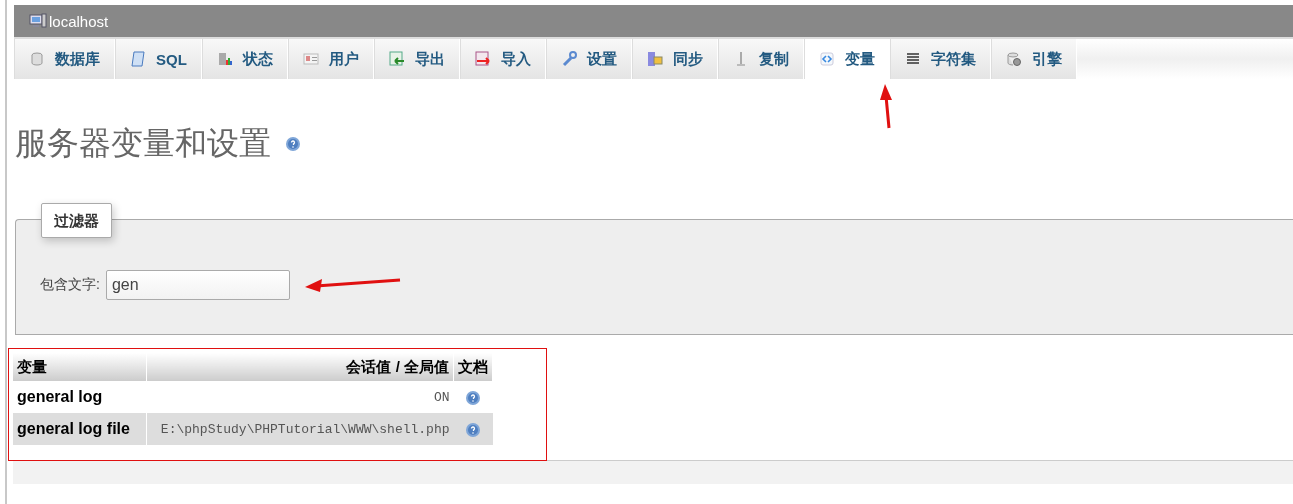 The image size is (1293, 504). What do you see at coordinates (846, 59) in the screenshot?
I see `tab: 变量` at bounding box center [846, 59].